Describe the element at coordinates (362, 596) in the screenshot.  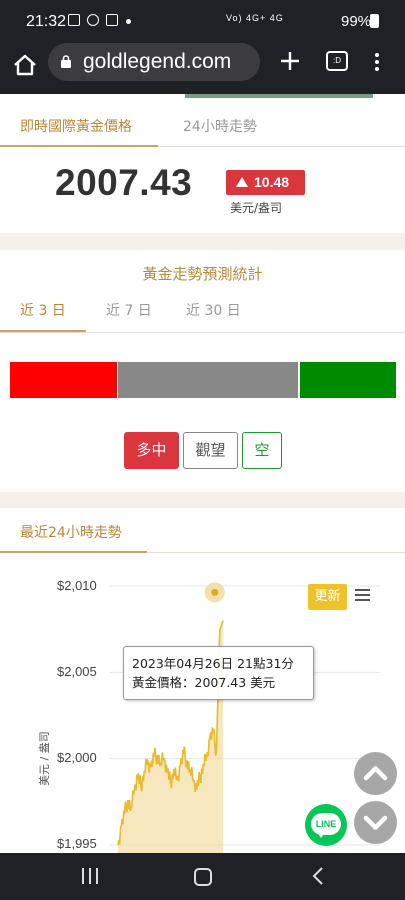
I see `chart-menu-icon` at that location.